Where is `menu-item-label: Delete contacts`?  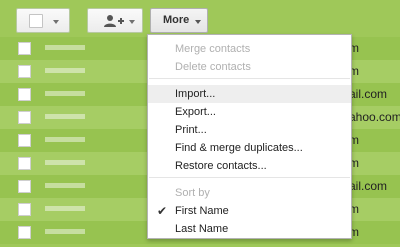 menu-item-label: Delete contacts is located at coordinates (213, 67).